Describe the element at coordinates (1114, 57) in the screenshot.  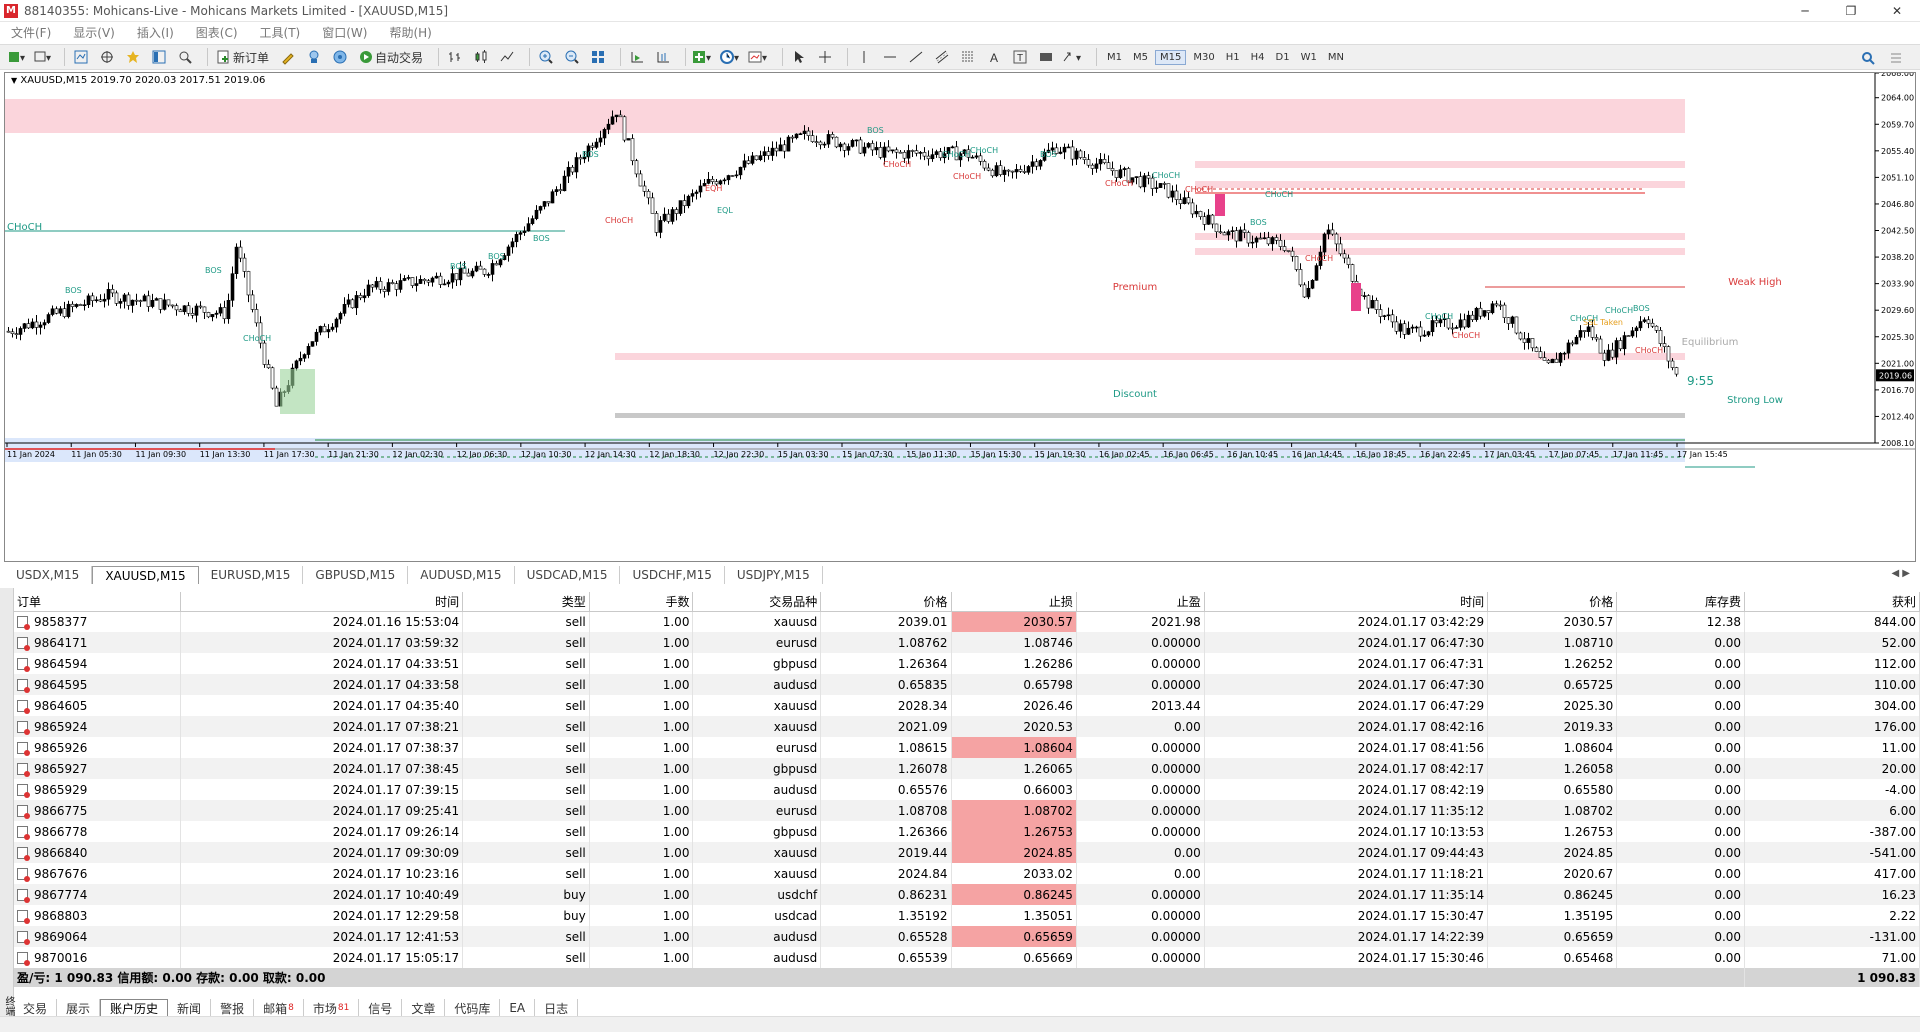
I see `timeframe-m1: M1` at that location.